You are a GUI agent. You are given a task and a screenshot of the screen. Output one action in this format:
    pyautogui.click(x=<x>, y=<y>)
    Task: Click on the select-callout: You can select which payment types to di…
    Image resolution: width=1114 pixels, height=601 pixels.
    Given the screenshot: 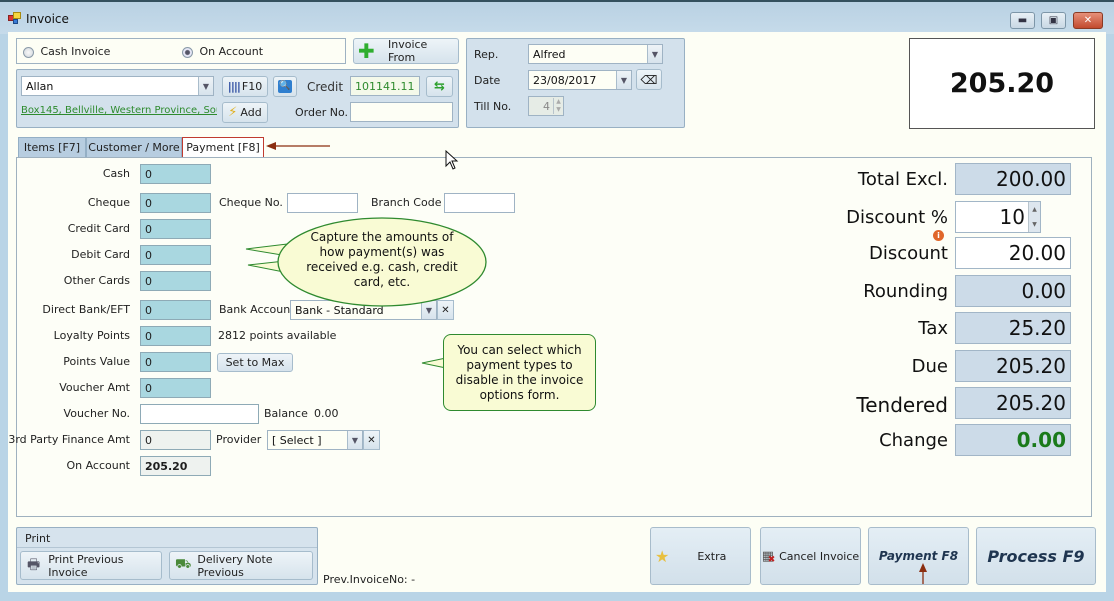 What is the action you would take?
    pyautogui.click(x=519, y=372)
    